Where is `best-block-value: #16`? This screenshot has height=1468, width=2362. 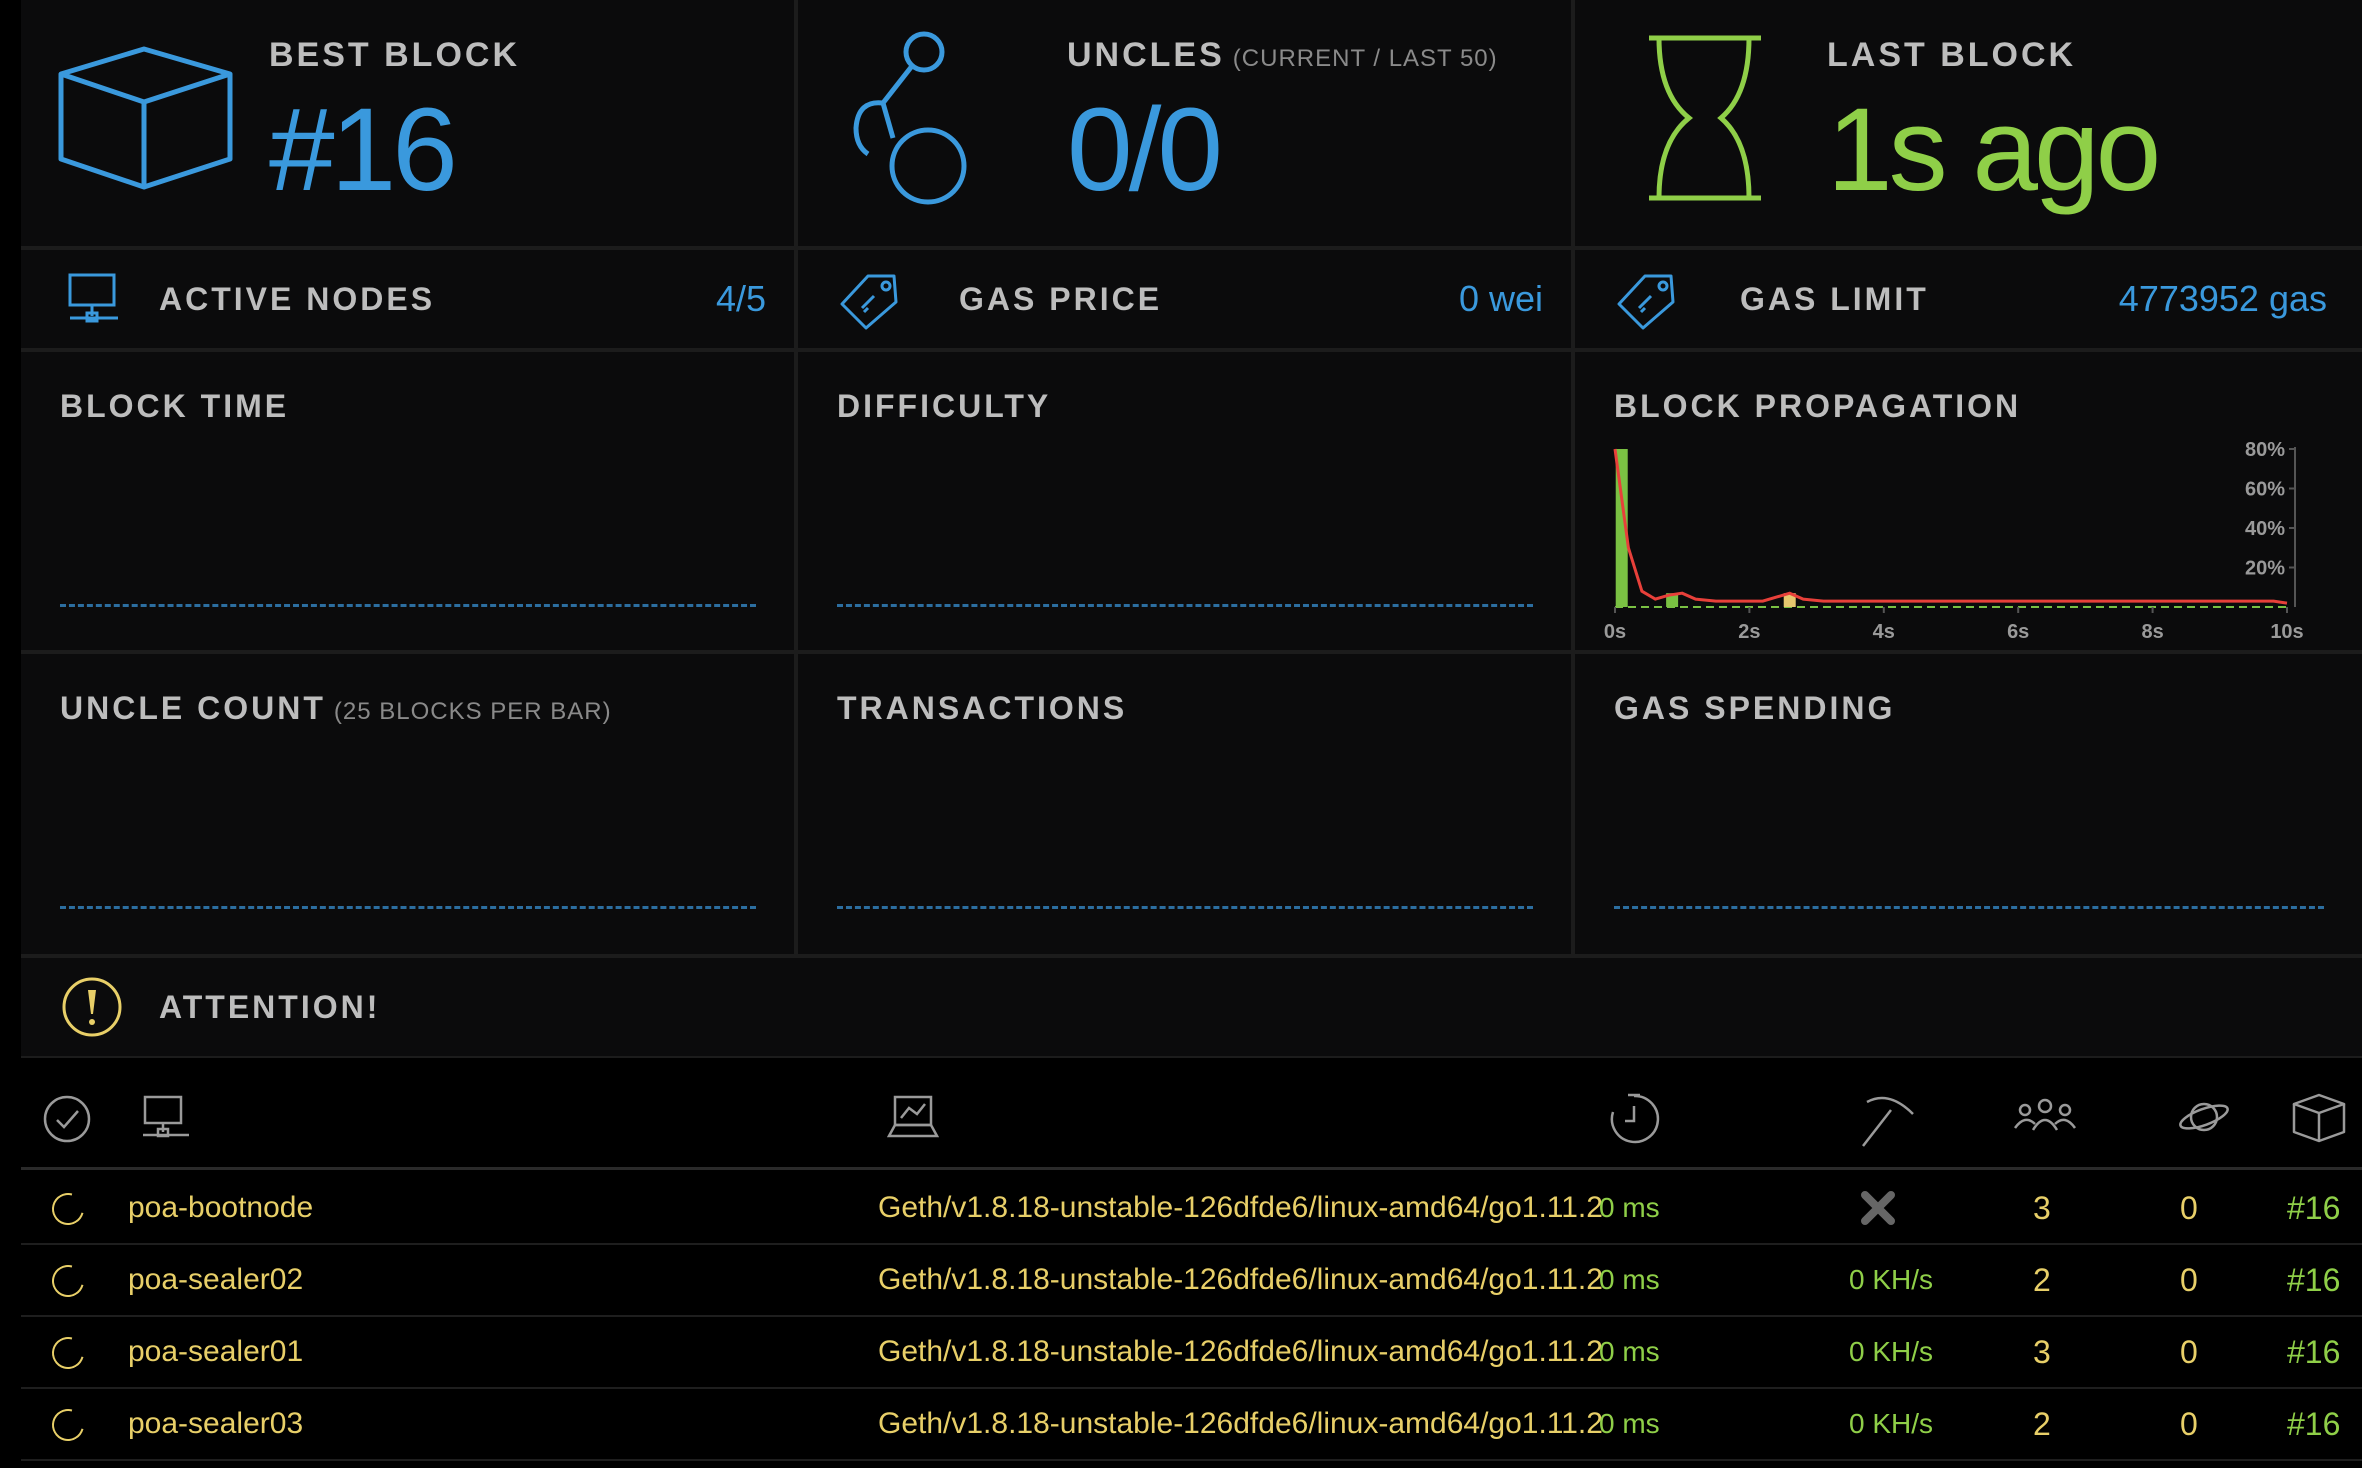
best-block-value: #16 is located at coordinates (363, 150).